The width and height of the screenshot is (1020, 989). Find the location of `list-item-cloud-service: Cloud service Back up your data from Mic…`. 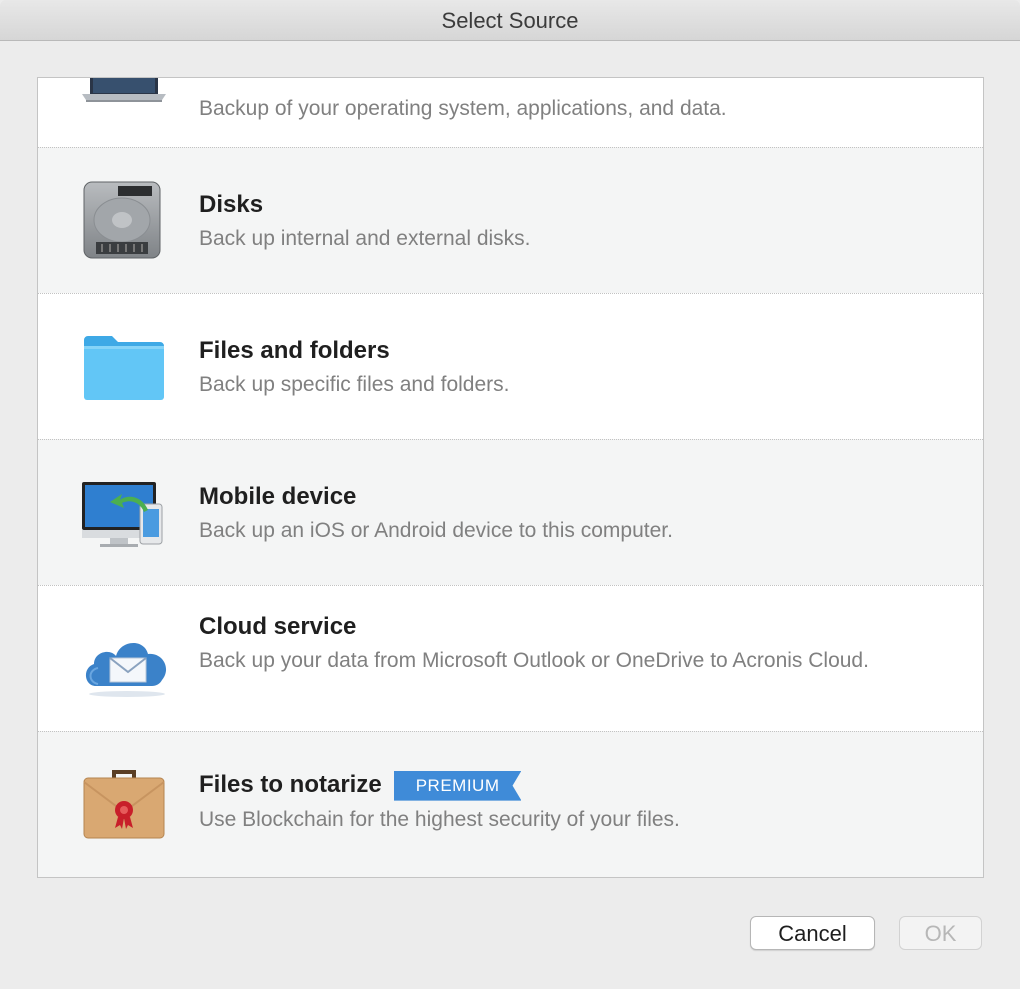

list-item-cloud-service: Cloud service Back up your data from Mic… is located at coordinates (510, 658).